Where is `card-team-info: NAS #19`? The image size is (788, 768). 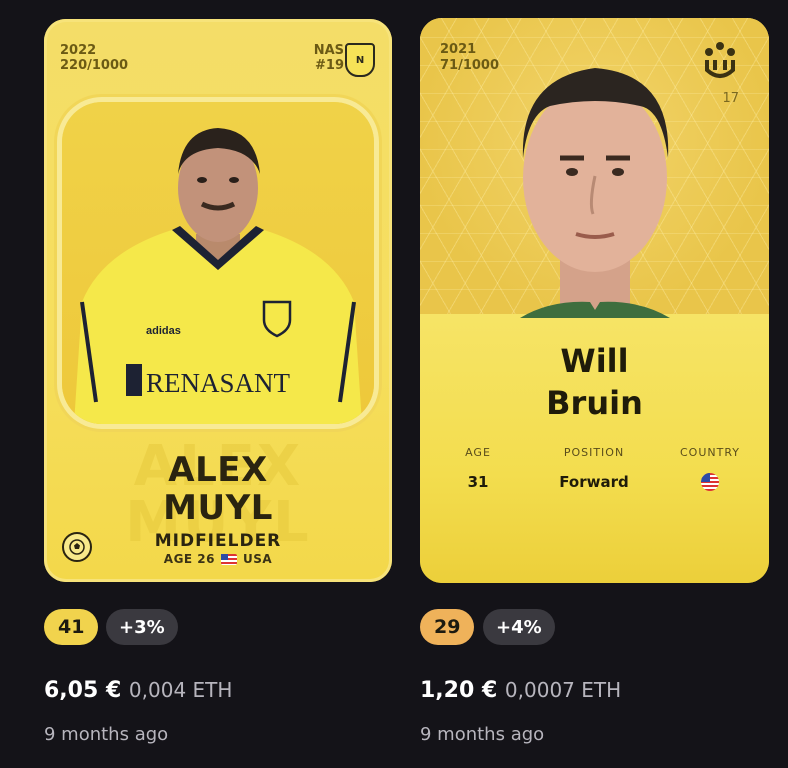 card-team-info: NAS #19 is located at coordinates (329, 58).